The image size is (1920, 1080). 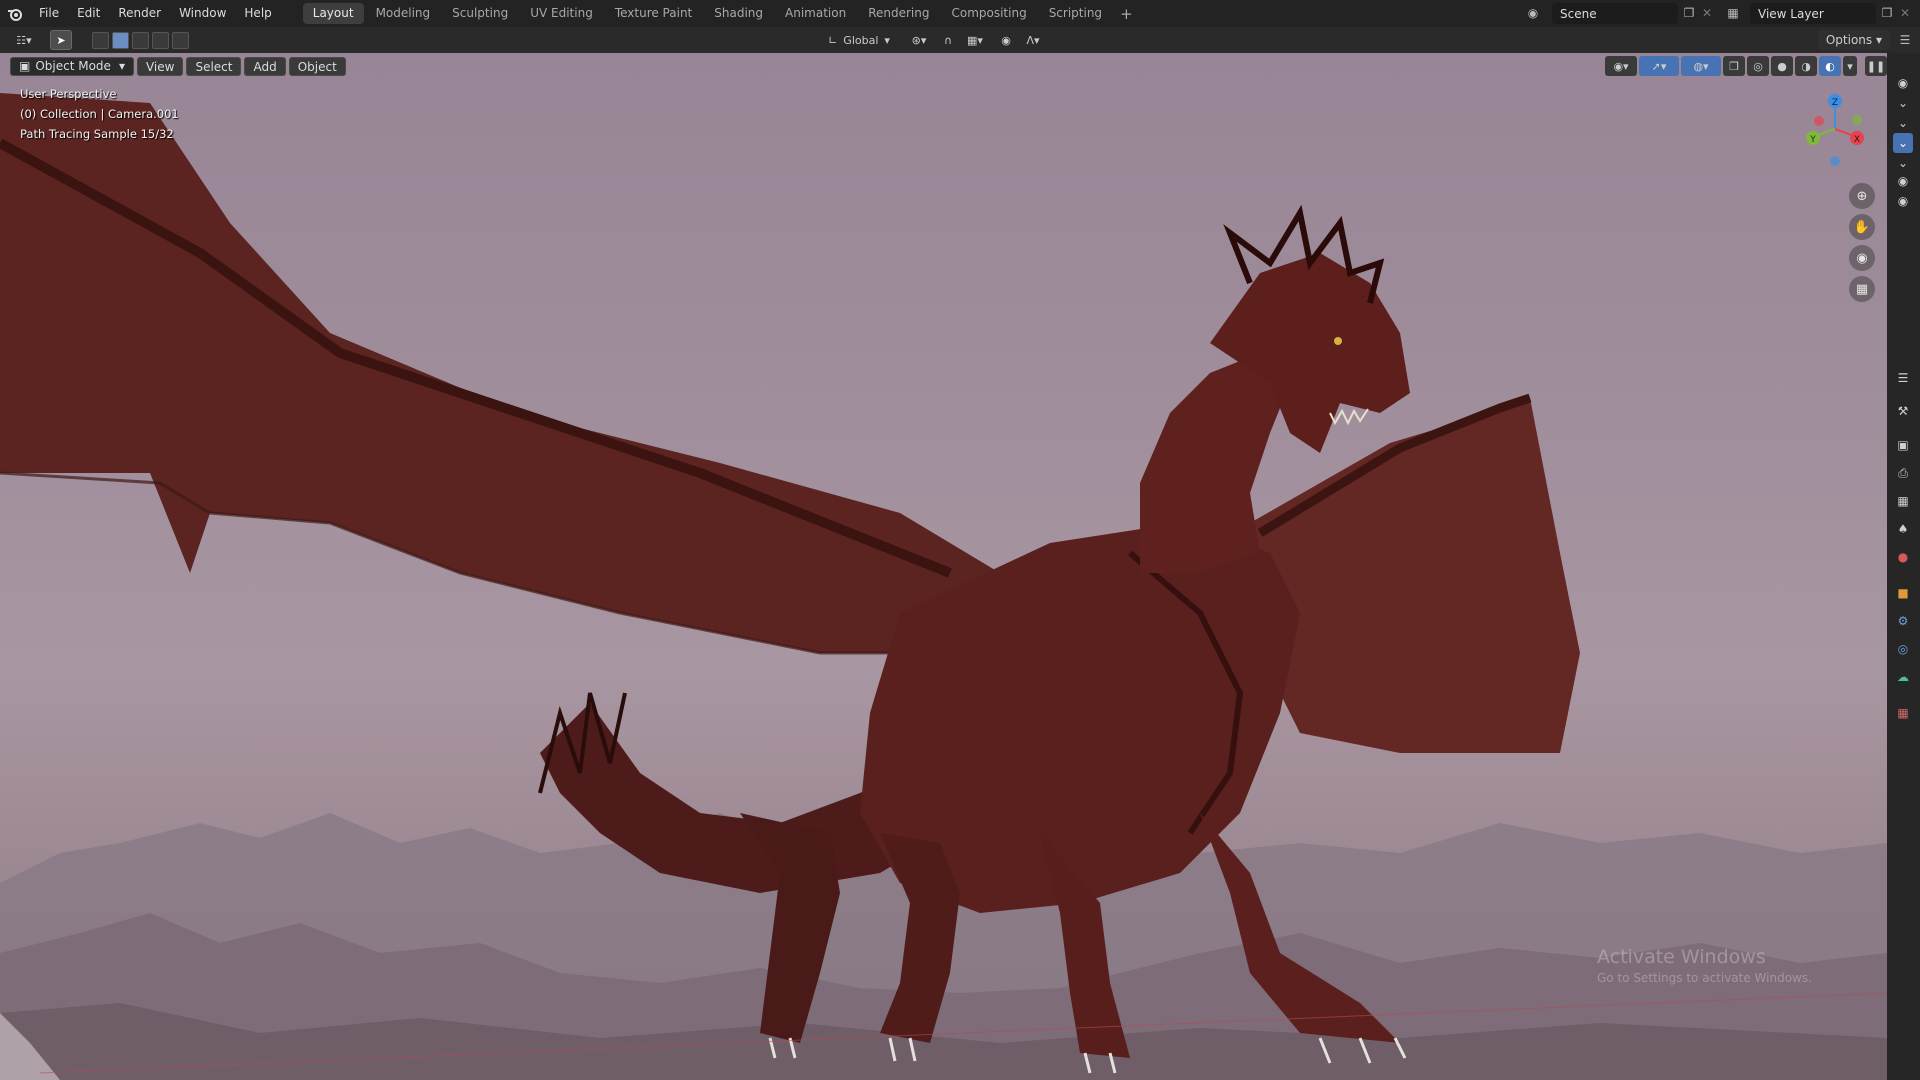 I want to click on perspective-toggle-icon: ▦, so click(x=1862, y=289).